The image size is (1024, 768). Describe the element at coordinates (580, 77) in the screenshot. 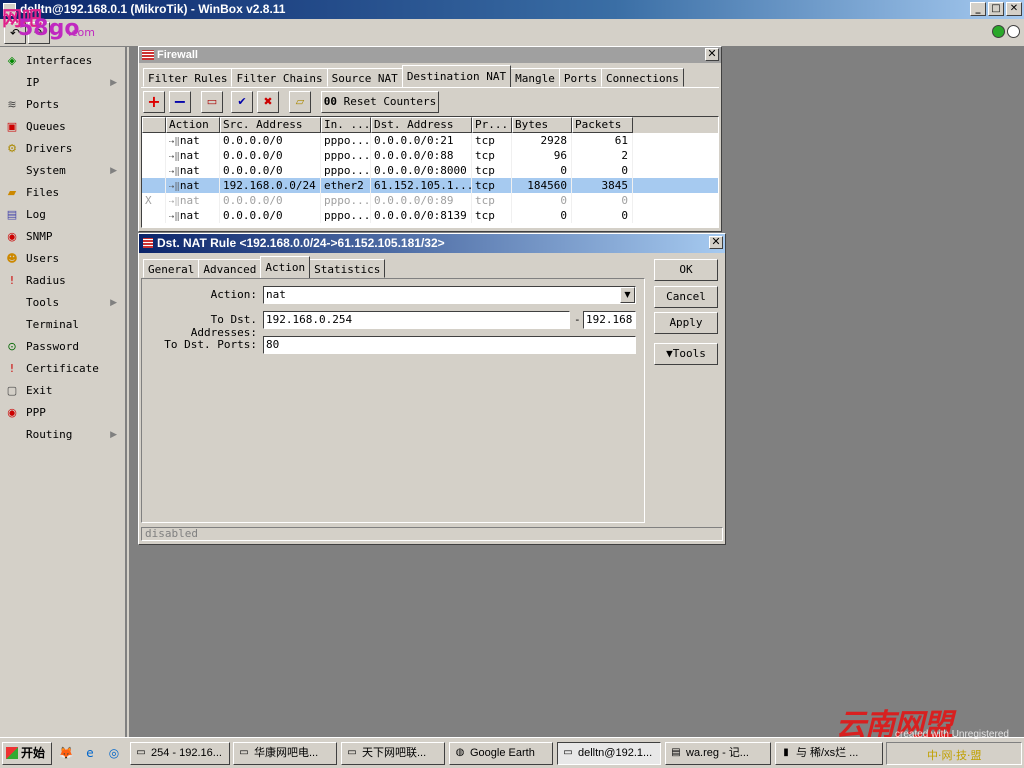

I see `firewall-tab-ports: Ports` at that location.